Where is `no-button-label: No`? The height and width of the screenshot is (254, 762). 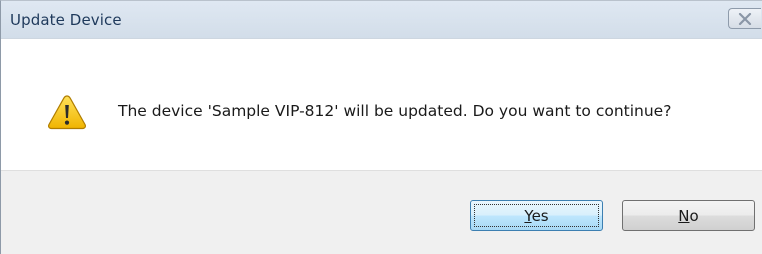
no-button-label: No is located at coordinates (688, 216).